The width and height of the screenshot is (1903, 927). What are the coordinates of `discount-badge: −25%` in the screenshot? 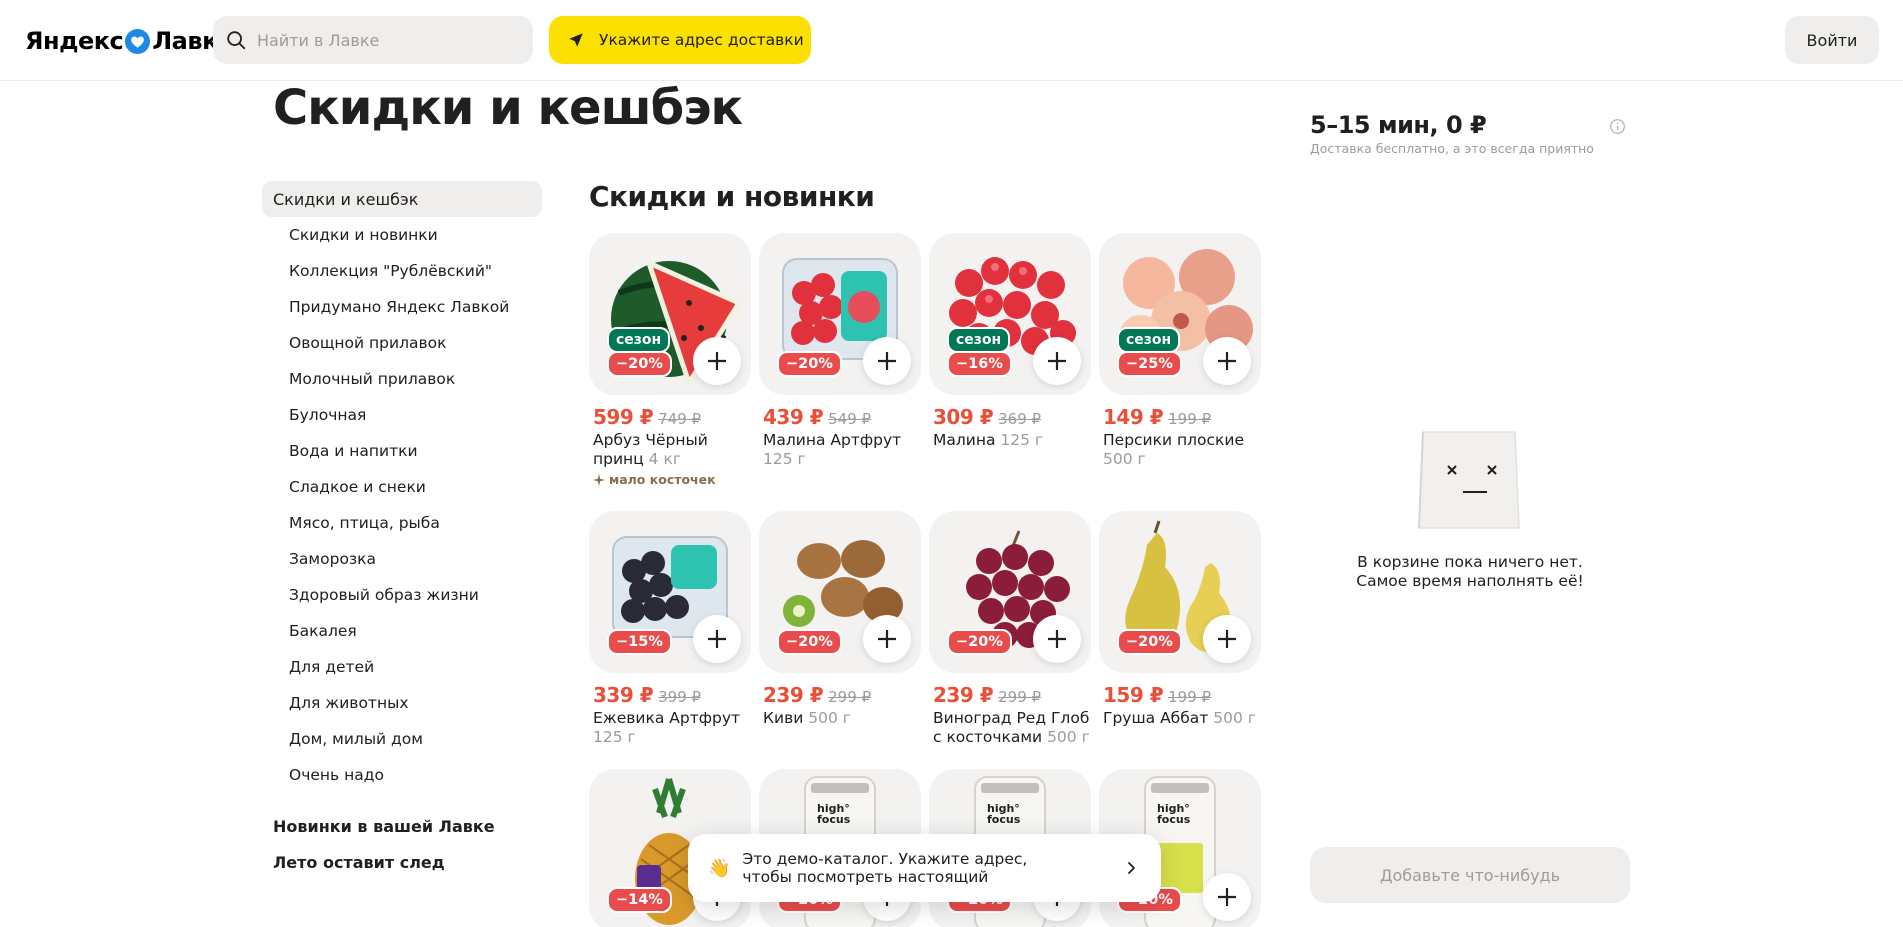 It's located at (1149, 364).